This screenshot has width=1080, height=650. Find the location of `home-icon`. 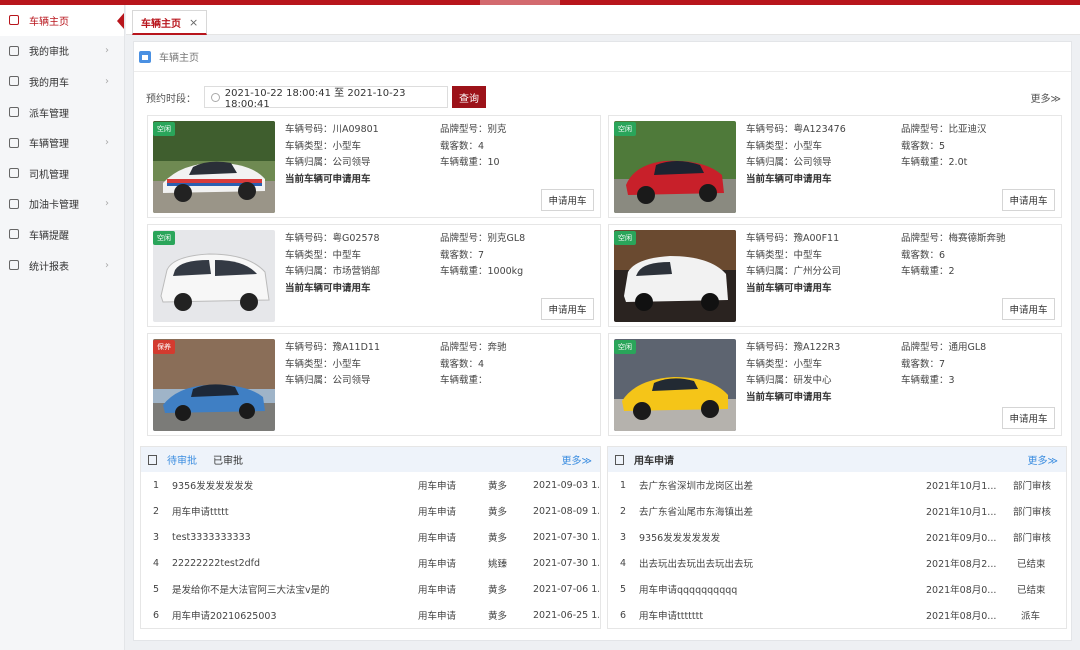

home-icon is located at coordinates (145, 56).